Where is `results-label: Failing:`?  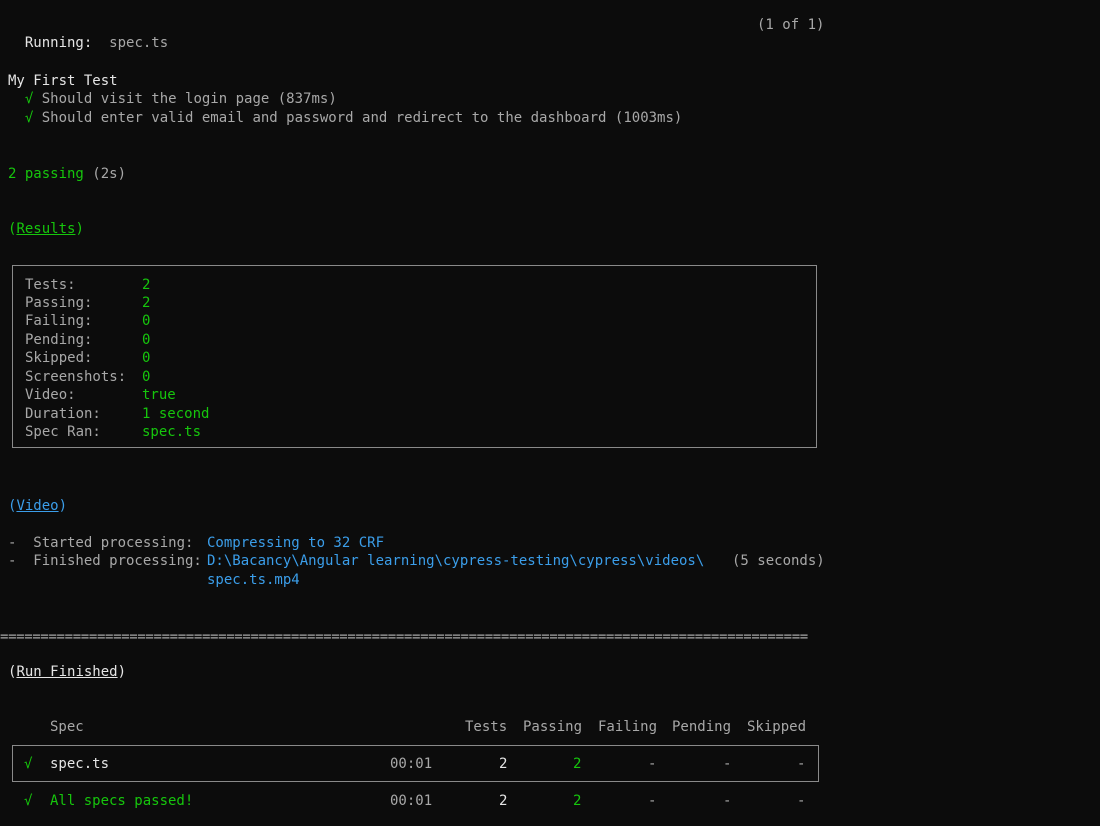 results-label: Failing: is located at coordinates (59, 321).